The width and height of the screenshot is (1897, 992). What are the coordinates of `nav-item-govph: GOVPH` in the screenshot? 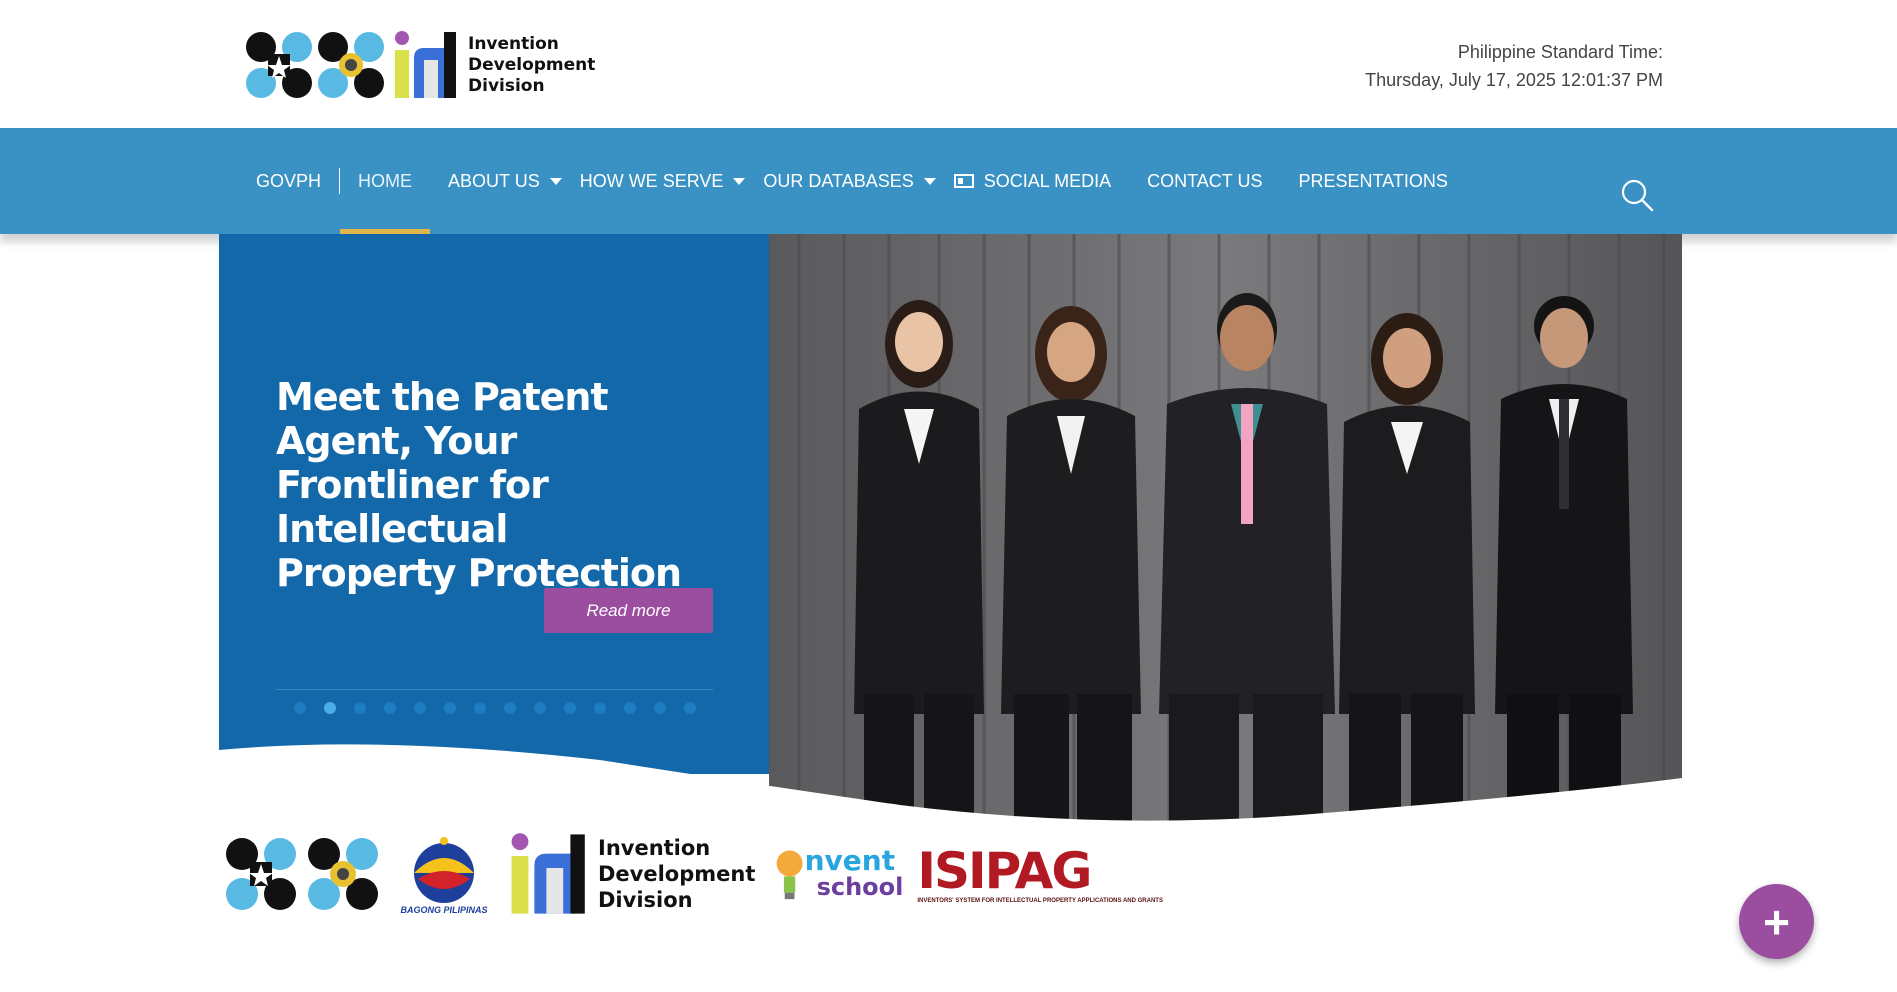 It's located at (298, 181).